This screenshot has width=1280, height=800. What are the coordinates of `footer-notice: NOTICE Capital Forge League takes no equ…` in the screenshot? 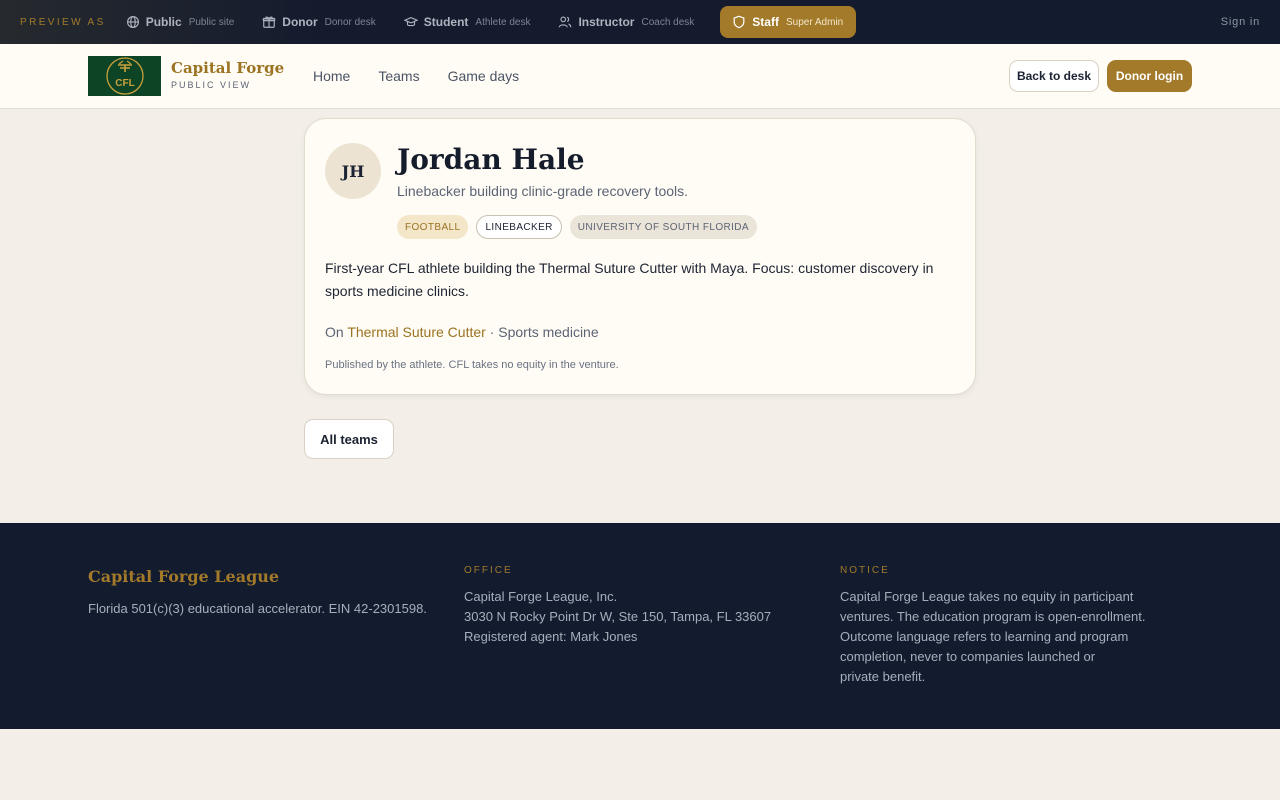 It's located at (1010, 626).